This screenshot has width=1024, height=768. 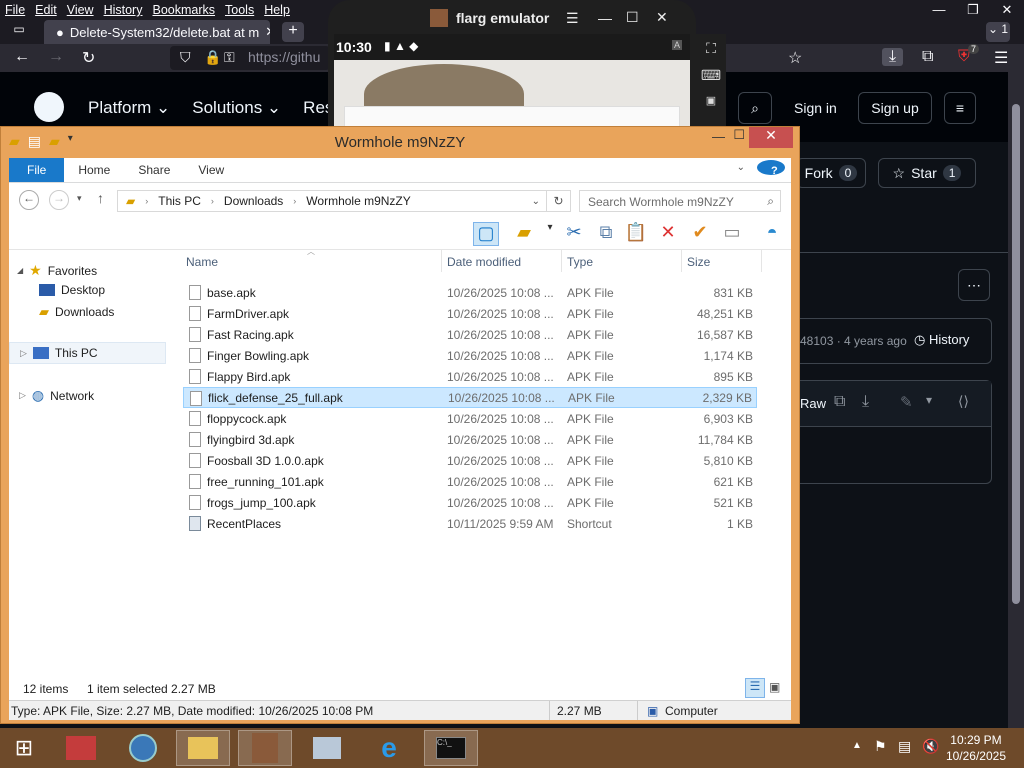 I want to click on back-arrow-icon: ←, so click(x=22, y=57).